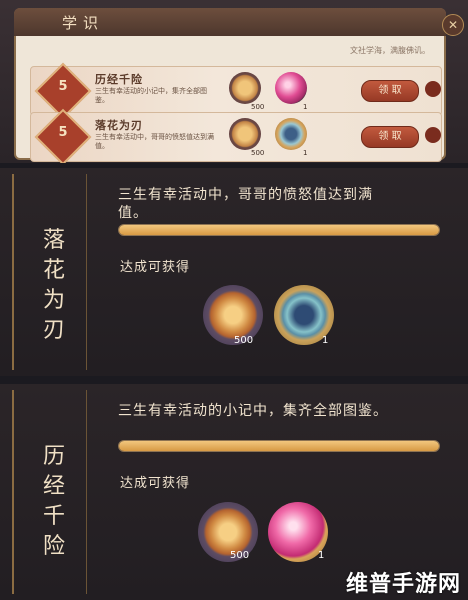 The height and width of the screenshot is (600, 468). I want to click on watermark: 维普手游网, so click(404, 584).